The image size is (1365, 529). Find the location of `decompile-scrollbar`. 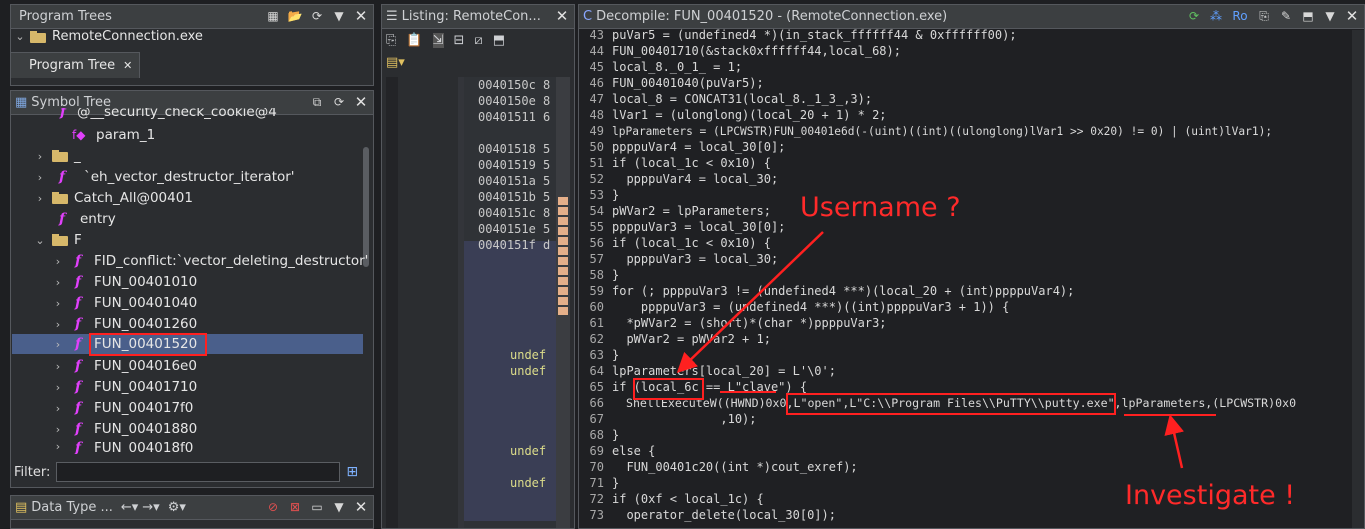

decompile-scrollbar is located at coordinates (1358, 279).